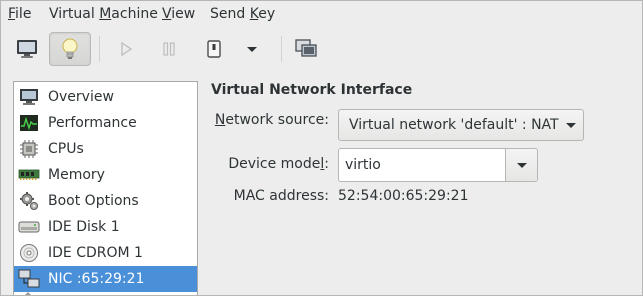 The height and width of the screenshot is (296, 643). What do you see at coordinates (81, 97) in the screenshot?
I see `sidebar-item-label: Overview` at bounding box center [81, 97].